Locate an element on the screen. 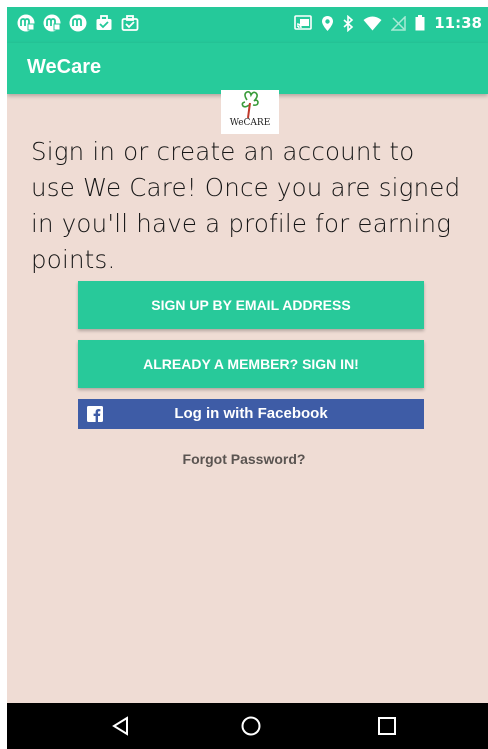  no-signal-icon is located at coordinates (398, 23).